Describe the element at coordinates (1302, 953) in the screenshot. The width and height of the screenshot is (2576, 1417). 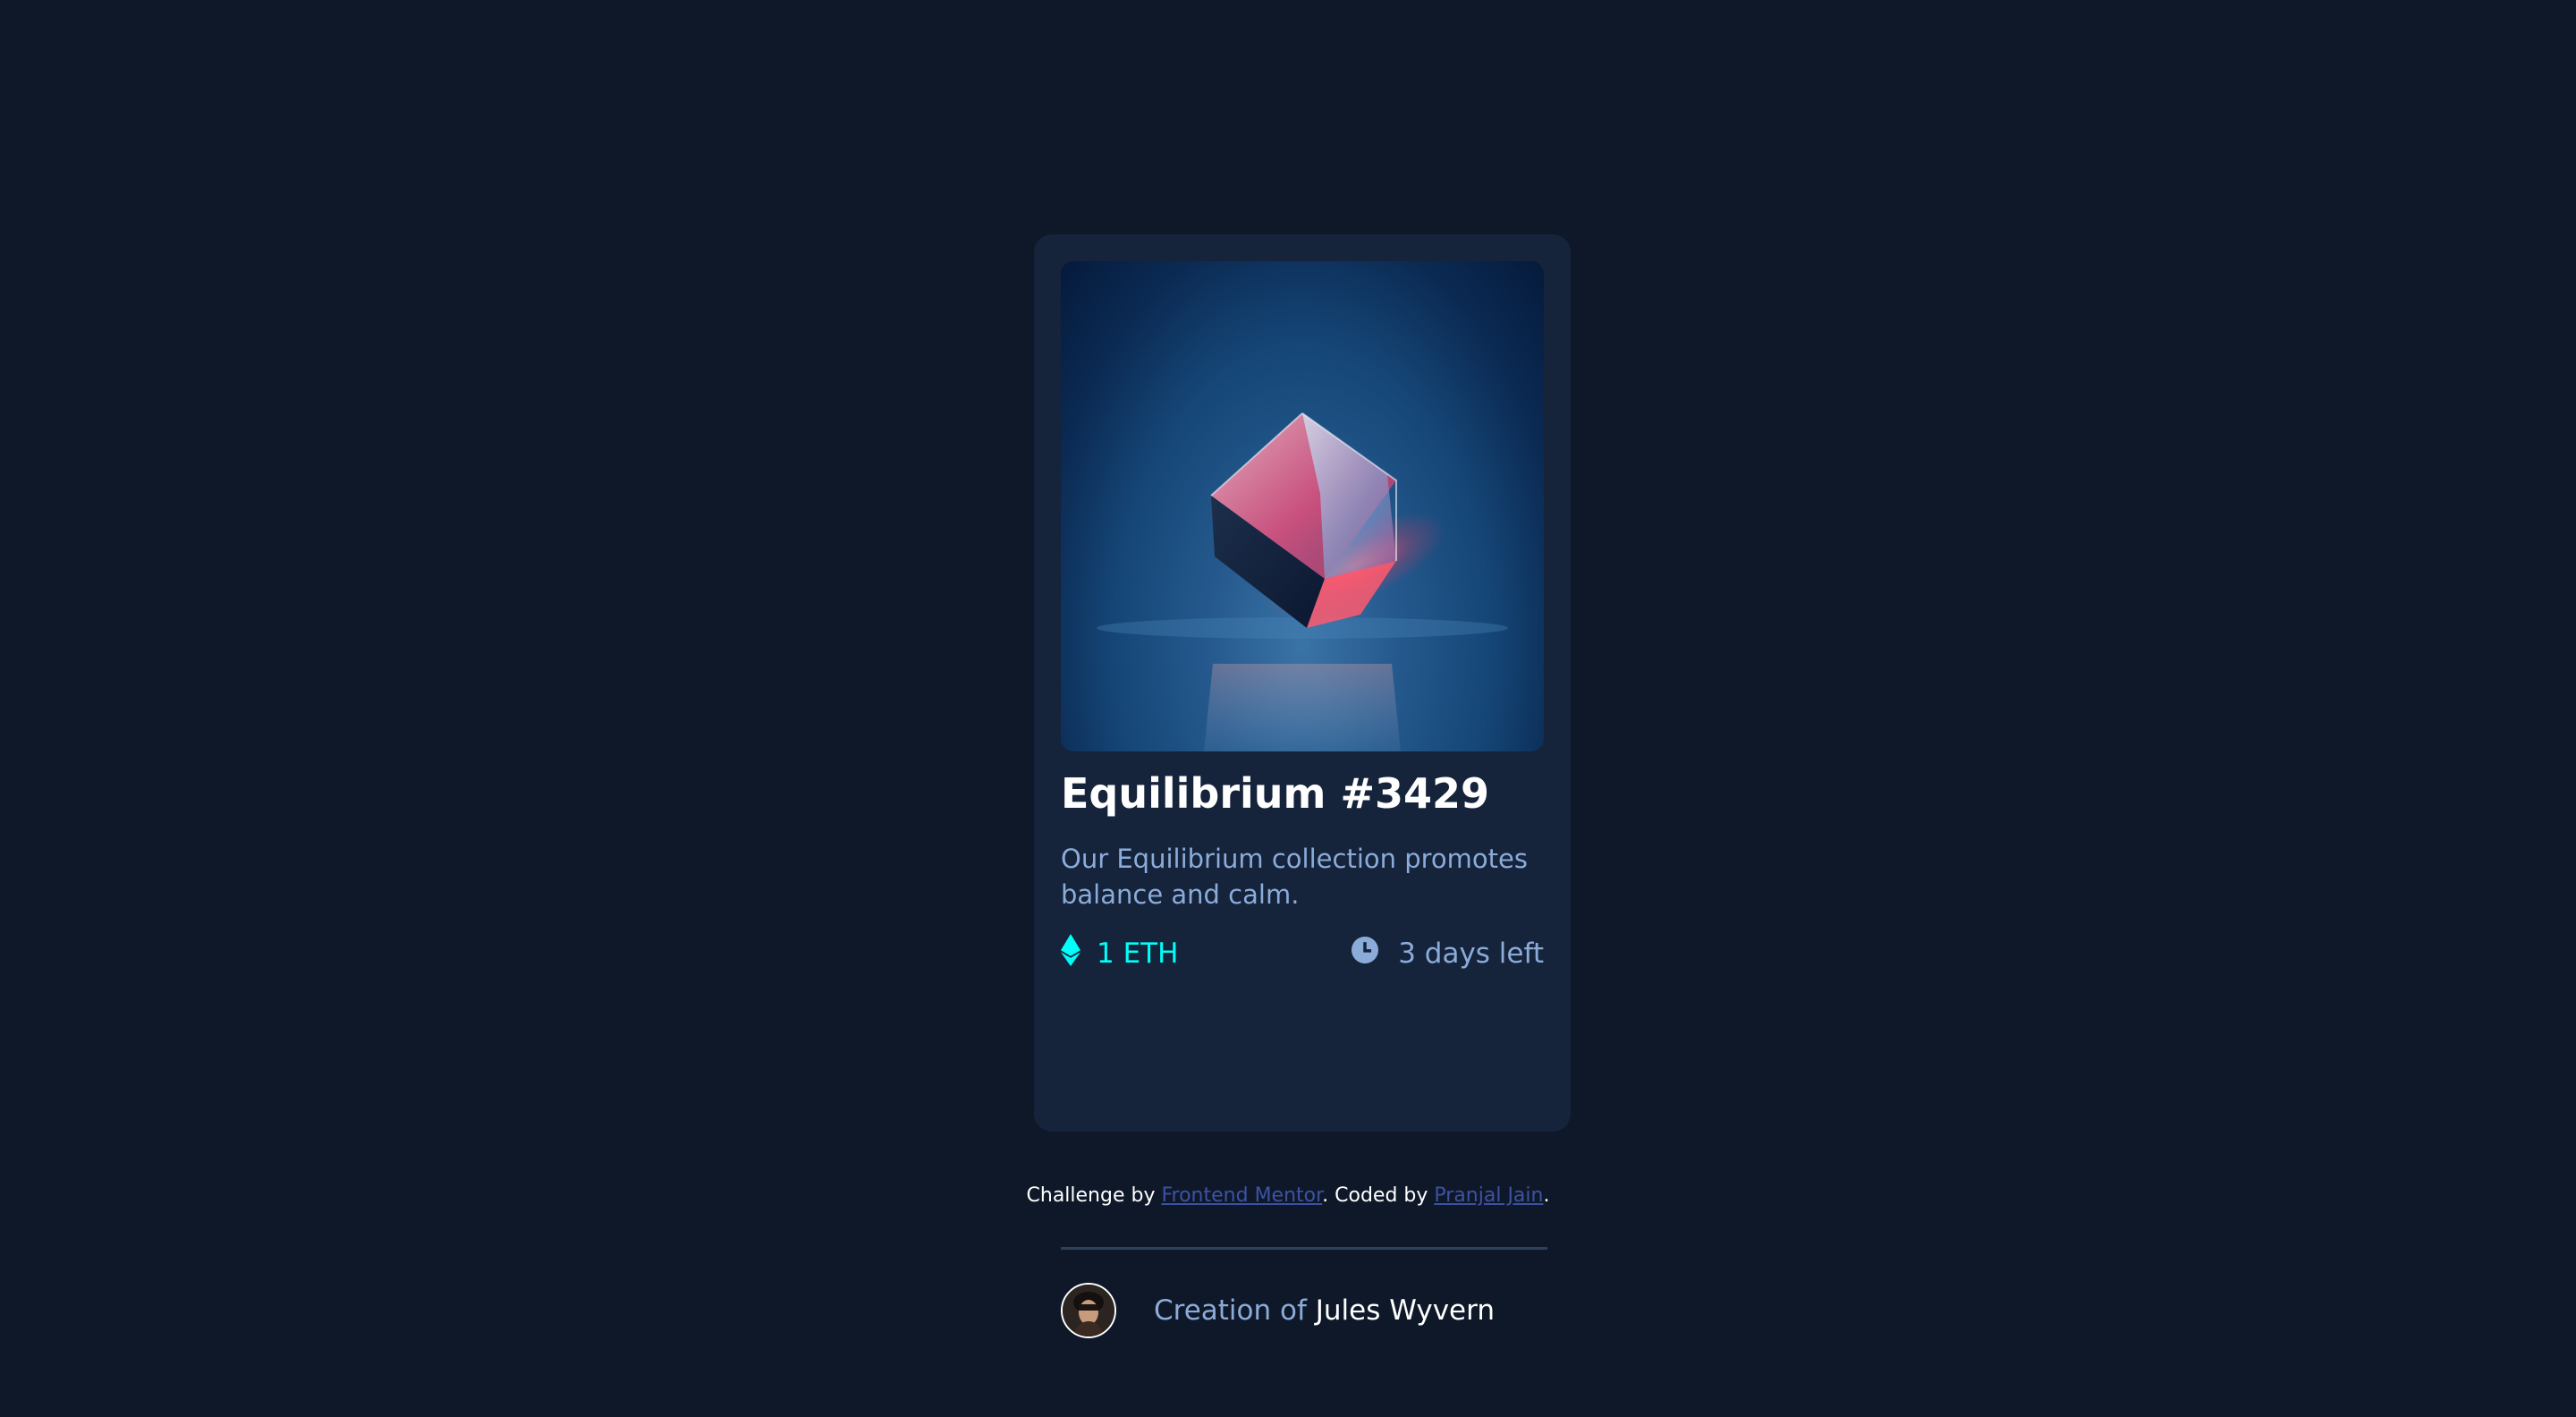
I see `card-meta: 1 ETH 3 days left` at that location.